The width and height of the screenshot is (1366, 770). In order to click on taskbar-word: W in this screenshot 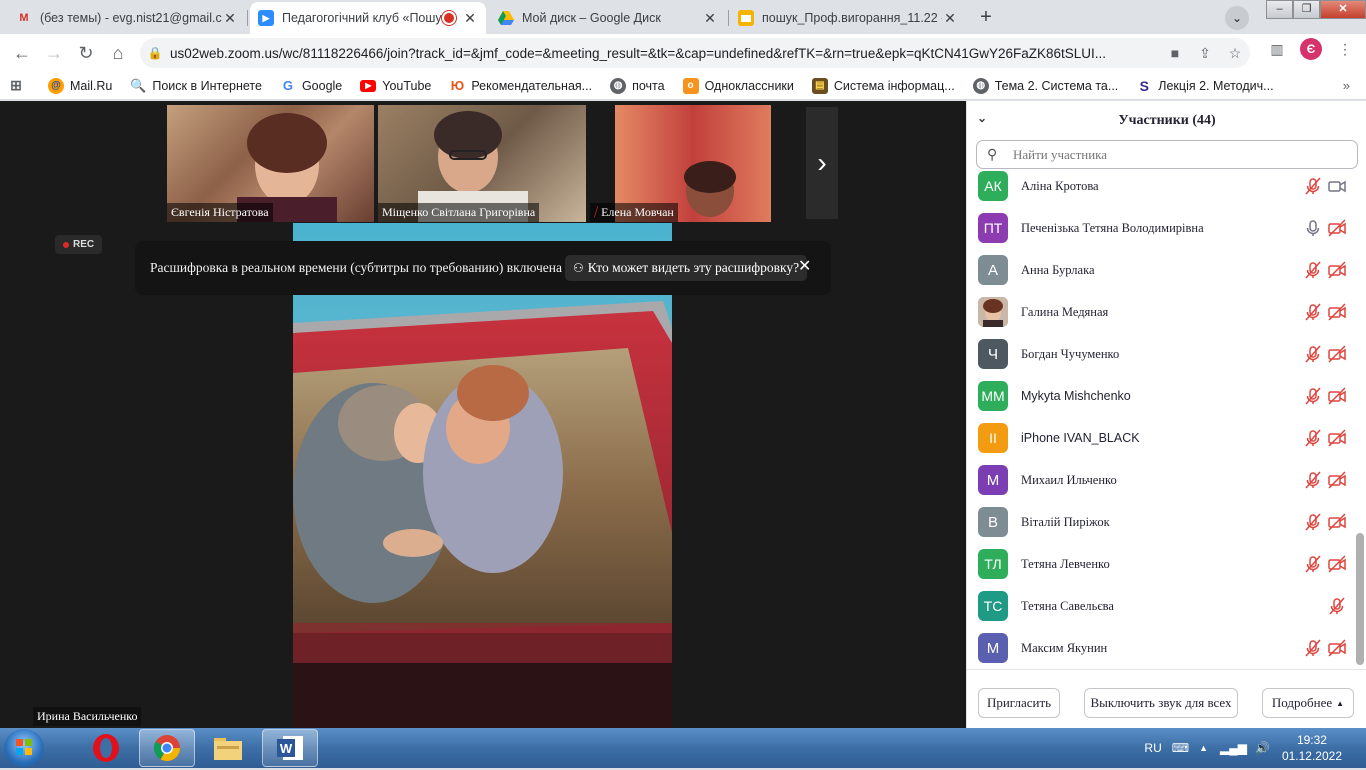, I will do `click(290, 748)`.